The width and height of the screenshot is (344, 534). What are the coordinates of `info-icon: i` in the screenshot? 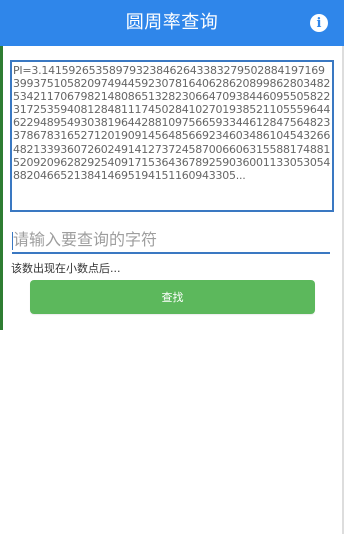 It's located at (319, 23).